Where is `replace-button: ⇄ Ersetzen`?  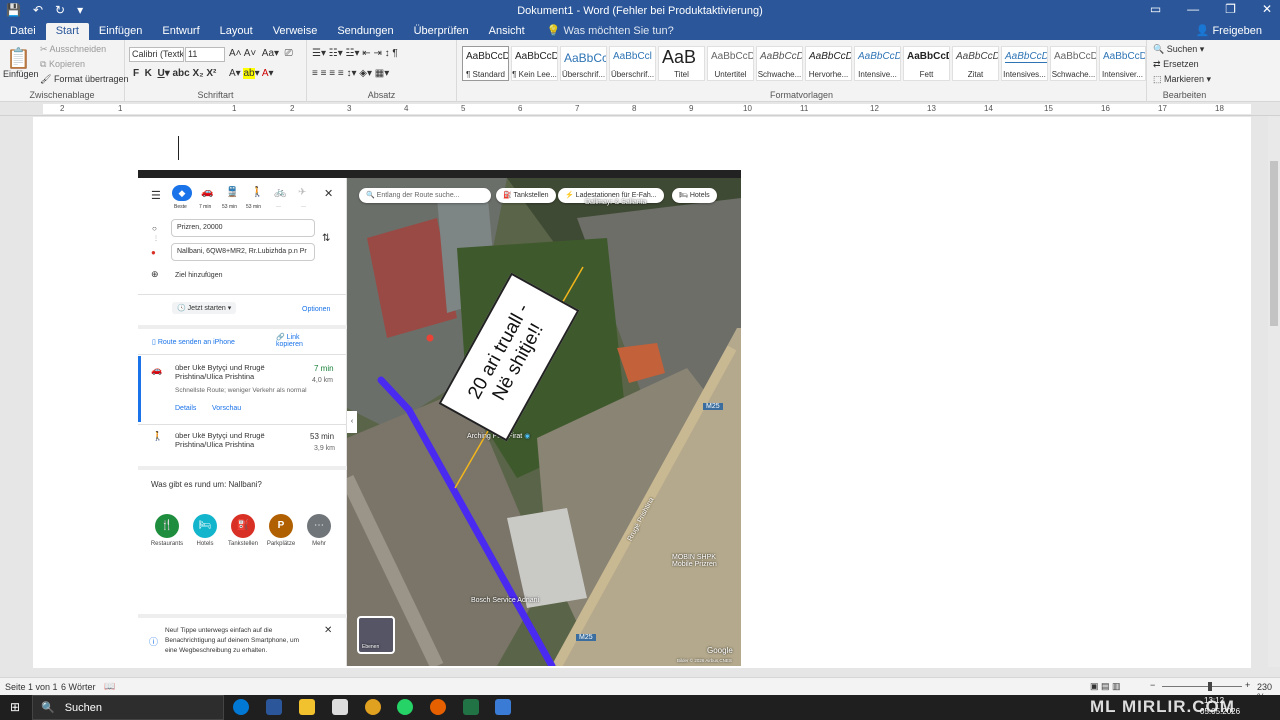 replace-button: ⇄ Ersetzen is located at coordinates (1176, 64).